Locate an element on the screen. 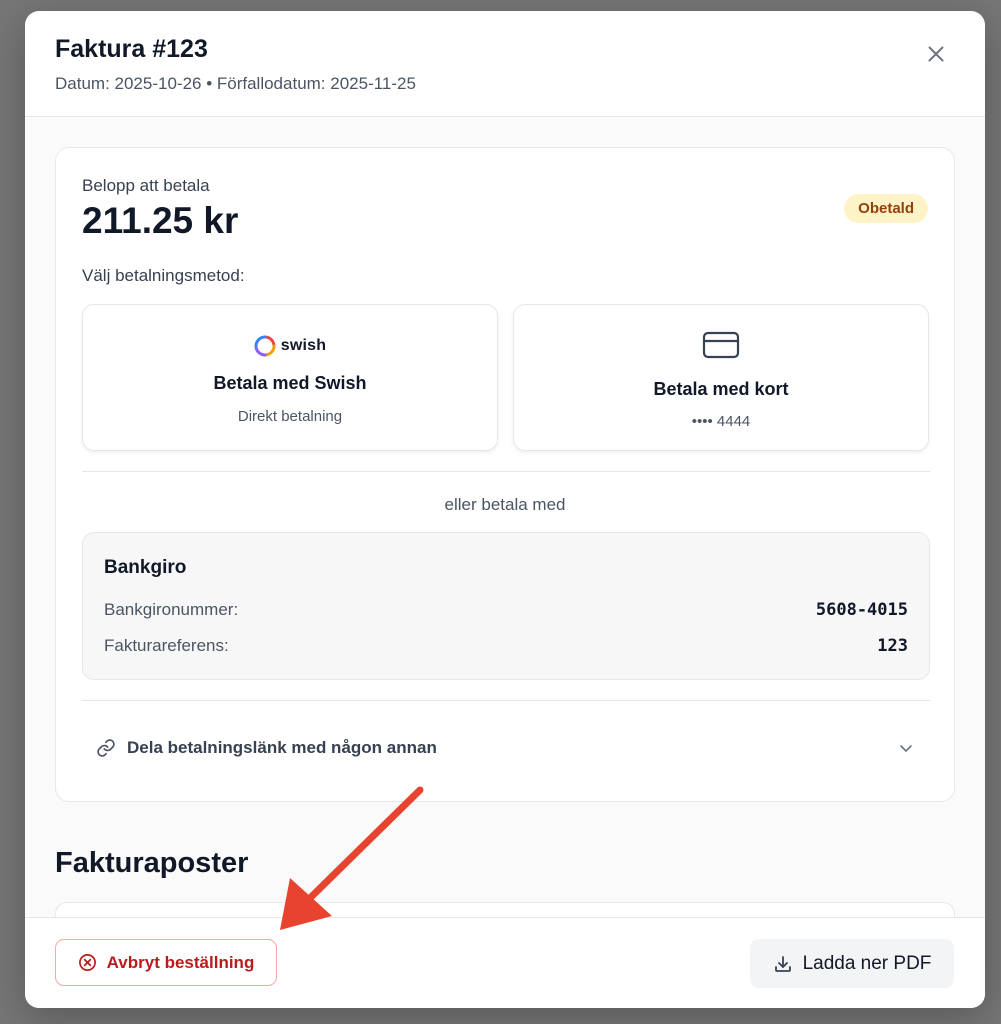  amount-value: 211.25 kr is located at coordinates (160, 220).